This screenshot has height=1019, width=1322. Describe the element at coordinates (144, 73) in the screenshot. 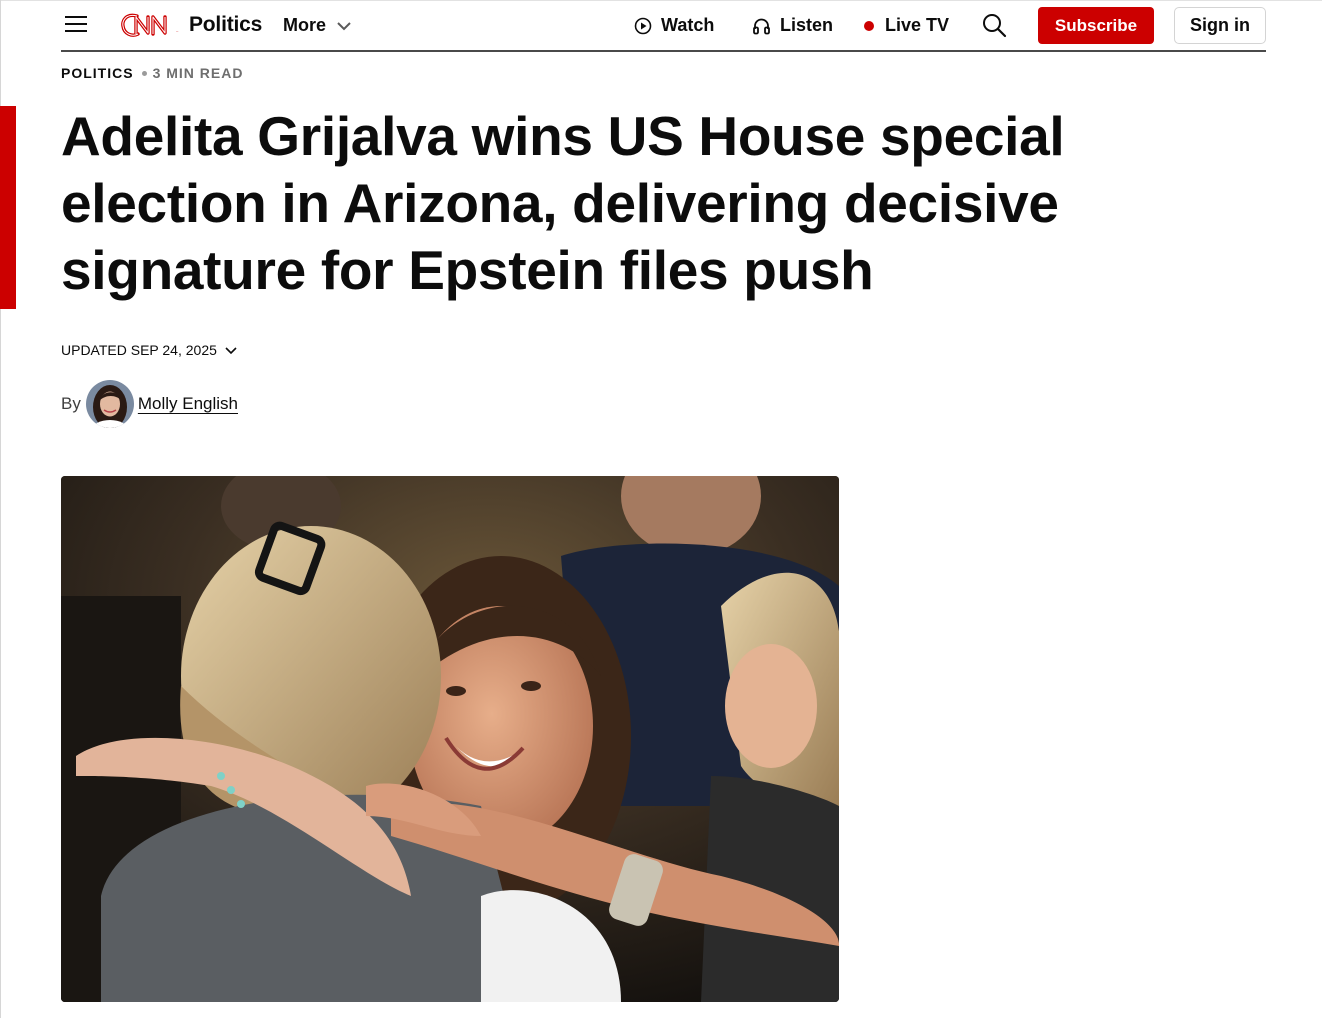

I see `separator-dot` at that location.